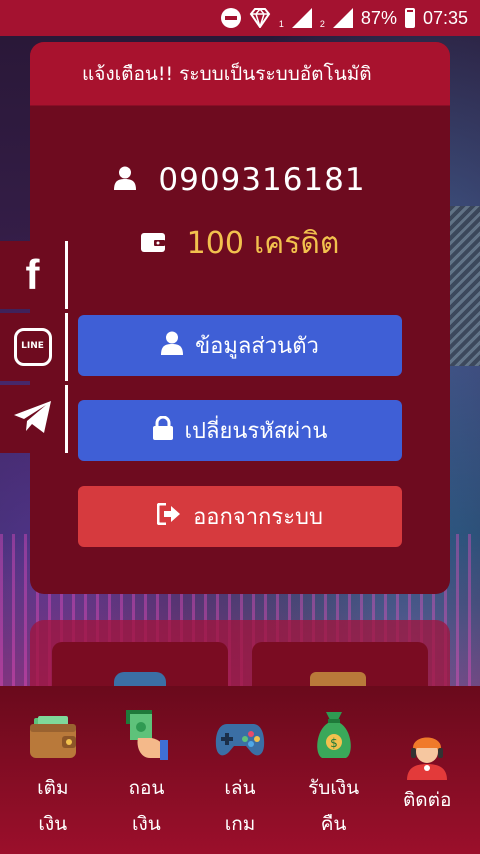 The image size is (480, 854). I want to click on support-agent-icon, so click(427, 740).